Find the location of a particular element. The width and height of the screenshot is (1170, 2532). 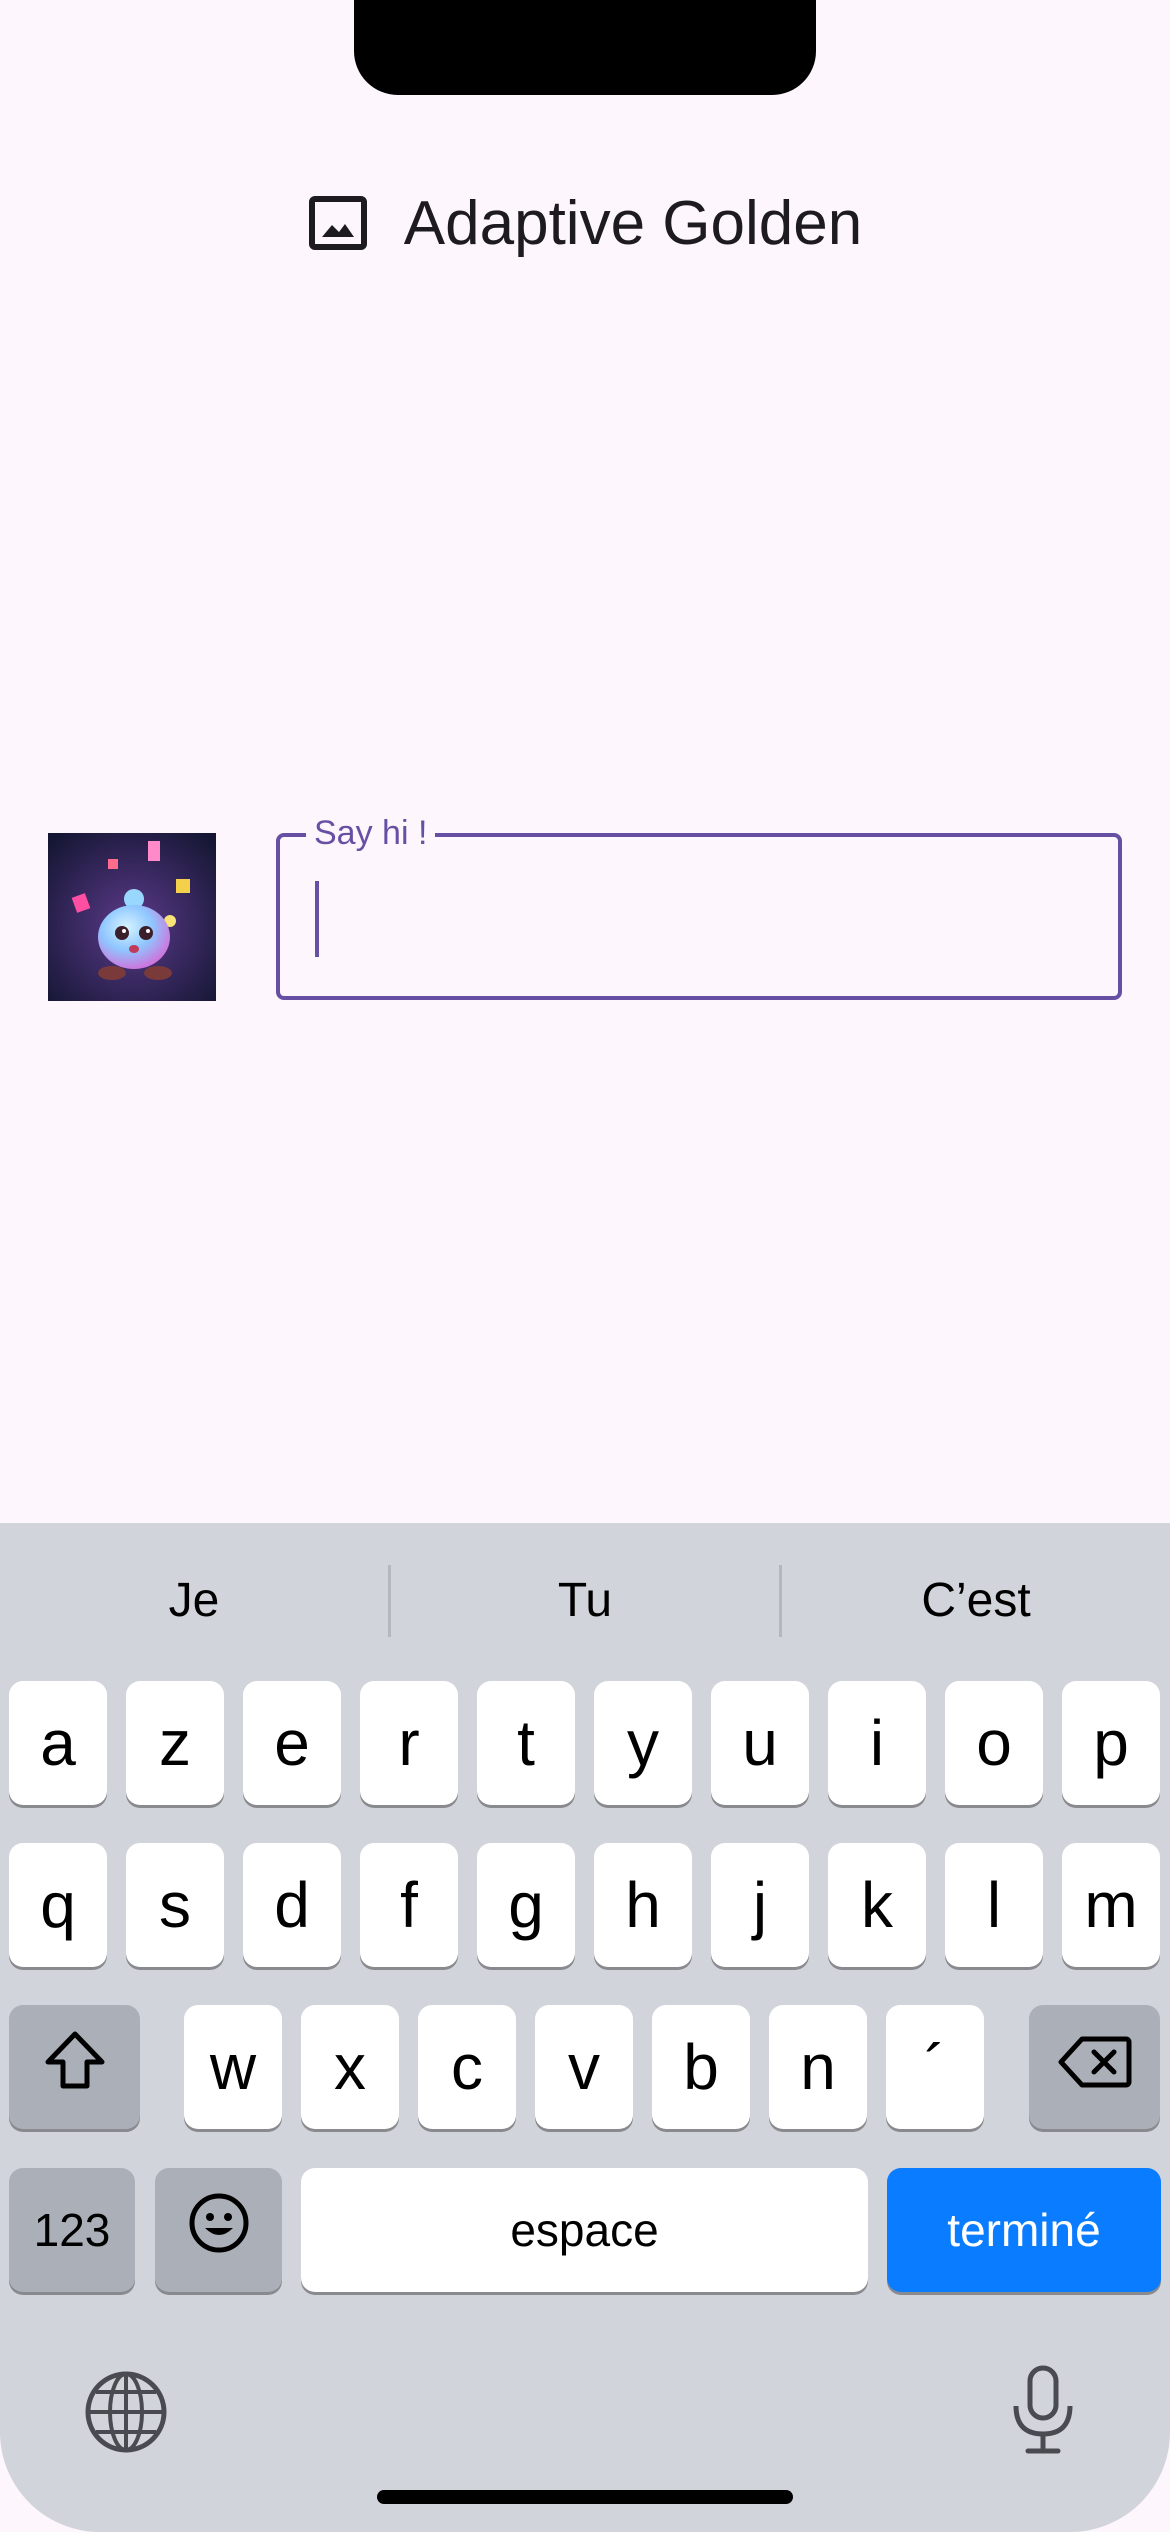

key-i: i is located at coordinates (877, 1743).